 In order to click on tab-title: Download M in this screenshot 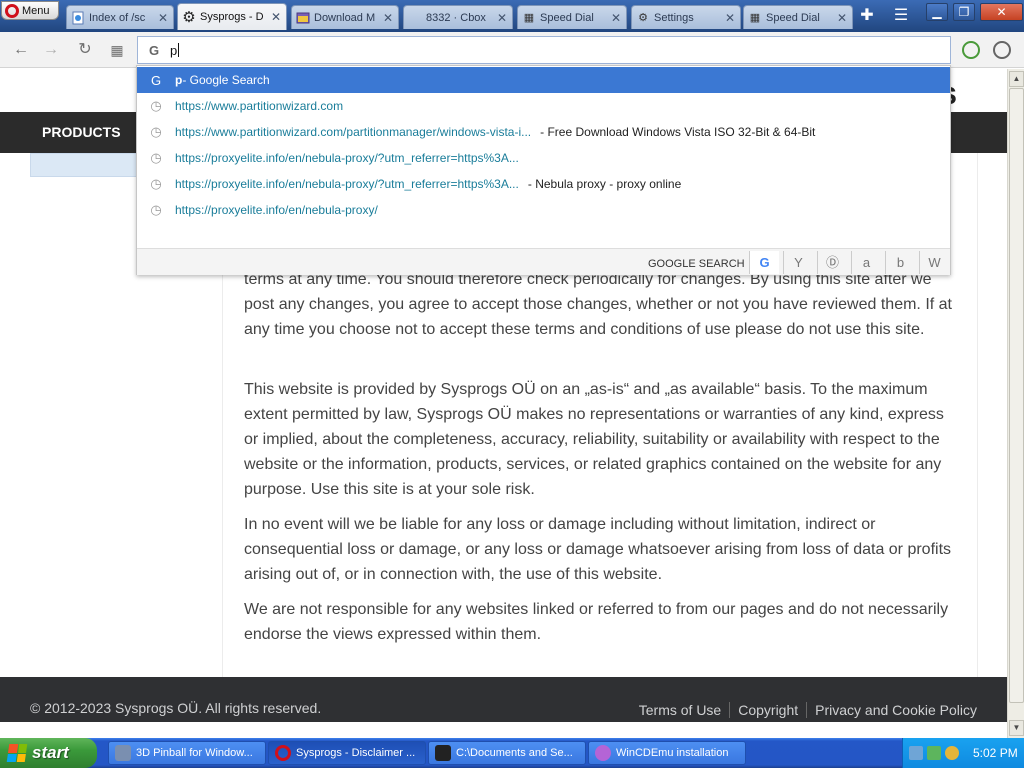, I will do `click(345, 17)`.